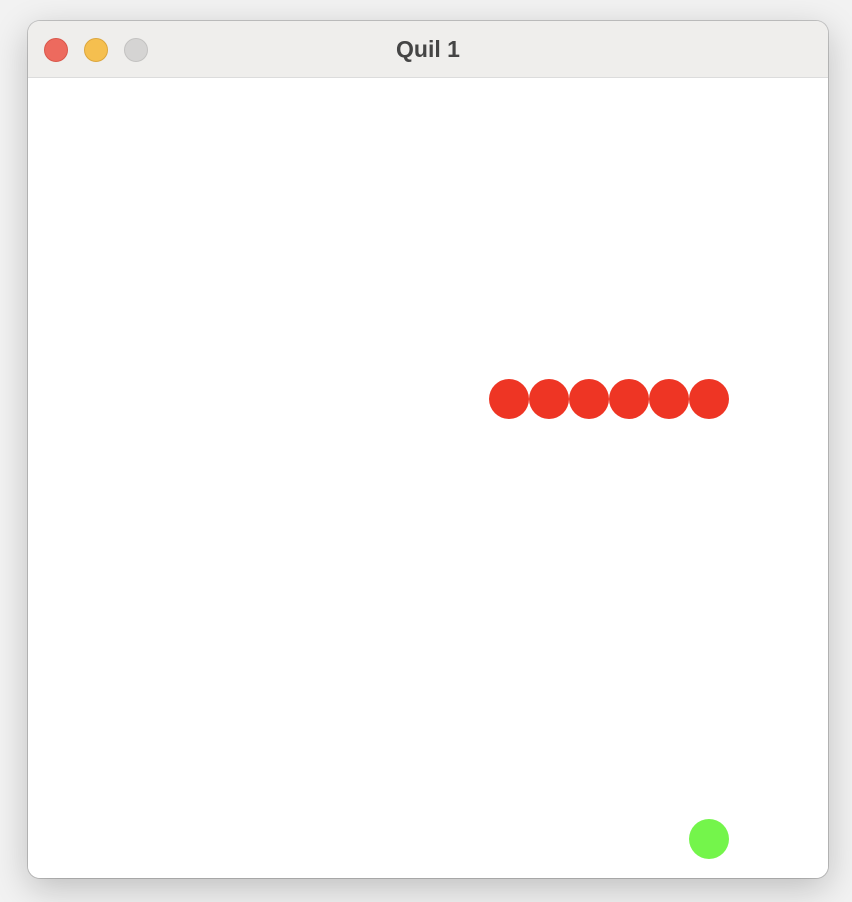 The height and width of the screenshot is (902, 852). Describe the element at coordinates (709, 399) in the screenshot. I see `snake-head` at that location.